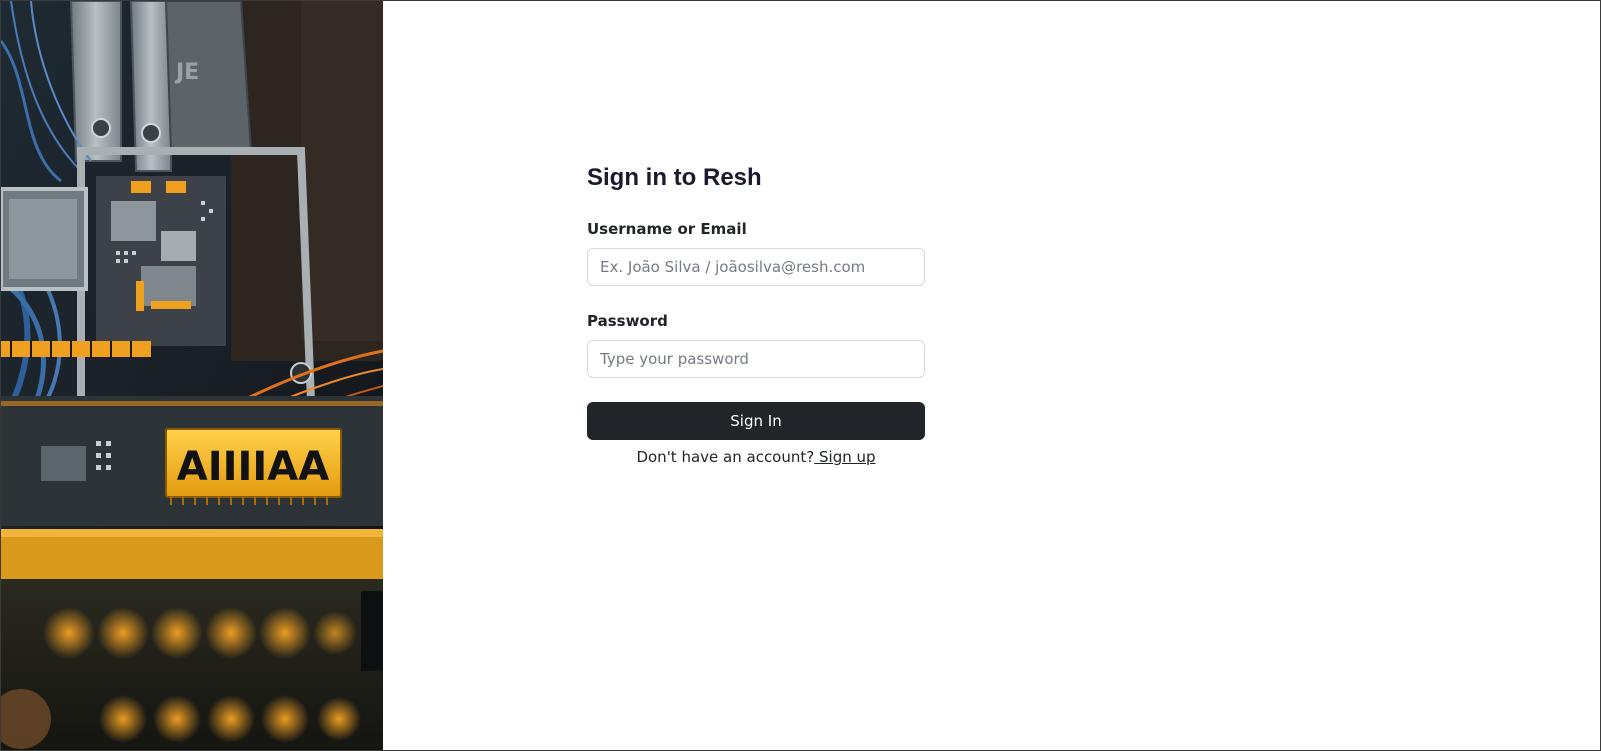  Describe the element at coordinates (756, 359) in the screenshot. I see `password-input` at that location.